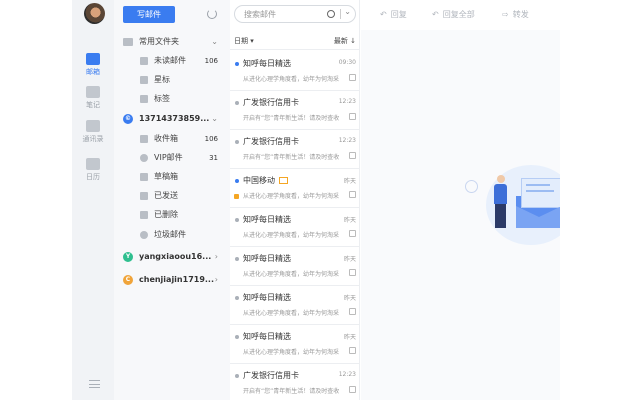 The image size is (640, 400). I want to click on outer-background, so click(600, 200).